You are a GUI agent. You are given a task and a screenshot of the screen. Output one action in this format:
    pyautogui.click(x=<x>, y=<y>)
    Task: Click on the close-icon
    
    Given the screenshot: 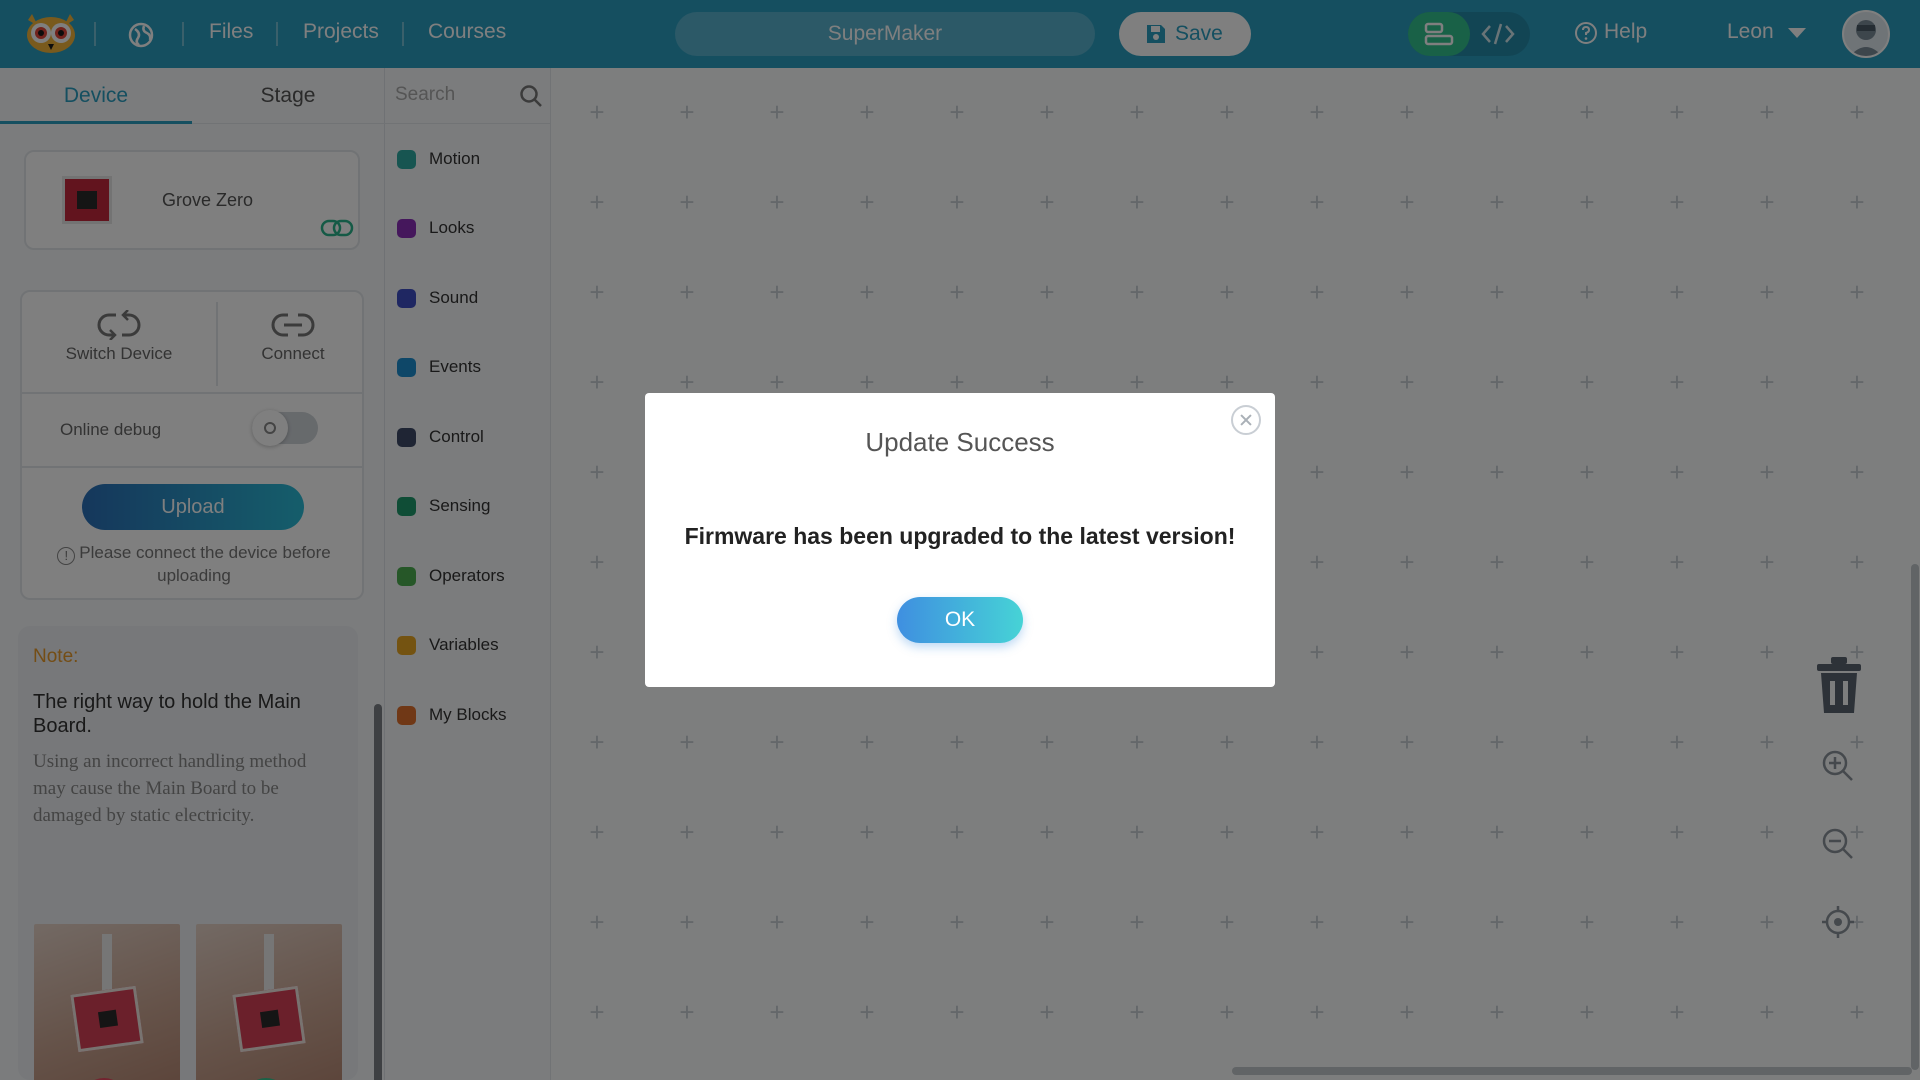 What is the action you would take?
    pyautogui.click(x=1246, y=420)
    